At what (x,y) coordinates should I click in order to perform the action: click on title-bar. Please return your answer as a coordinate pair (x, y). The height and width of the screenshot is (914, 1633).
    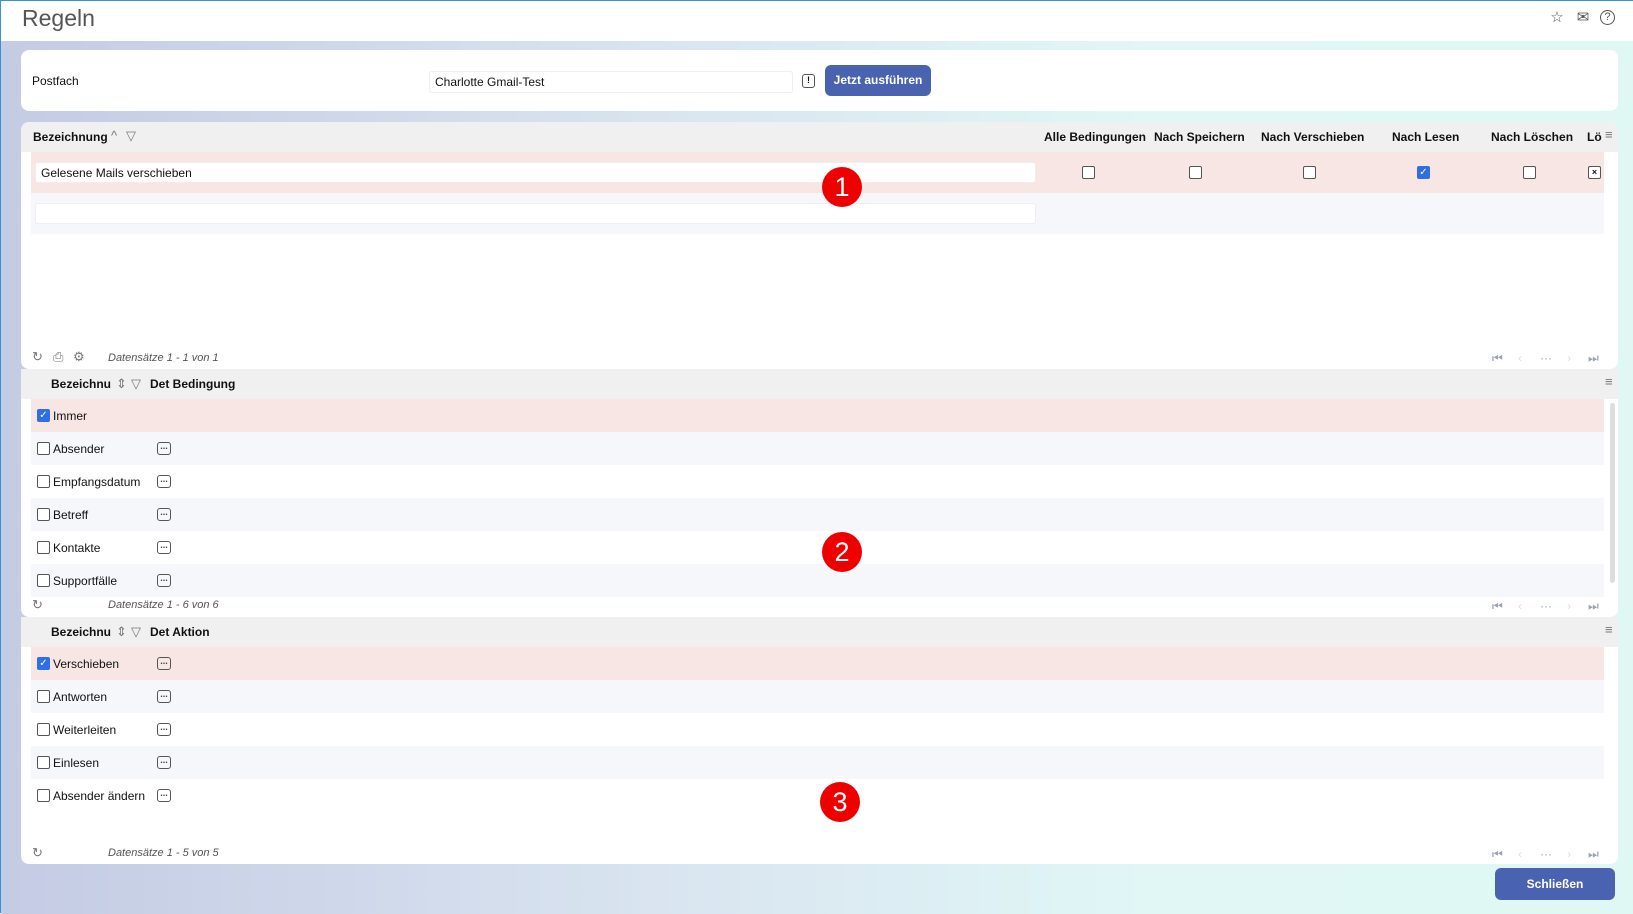
    Looking at the image, I should click on (817, 21).